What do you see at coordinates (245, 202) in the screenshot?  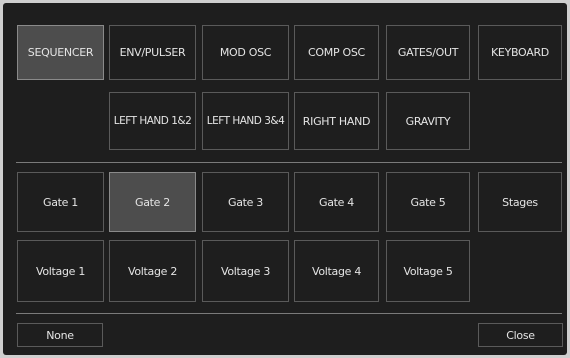 I see `option-gate-3: Gate 3` at bounding box center [245, 202].